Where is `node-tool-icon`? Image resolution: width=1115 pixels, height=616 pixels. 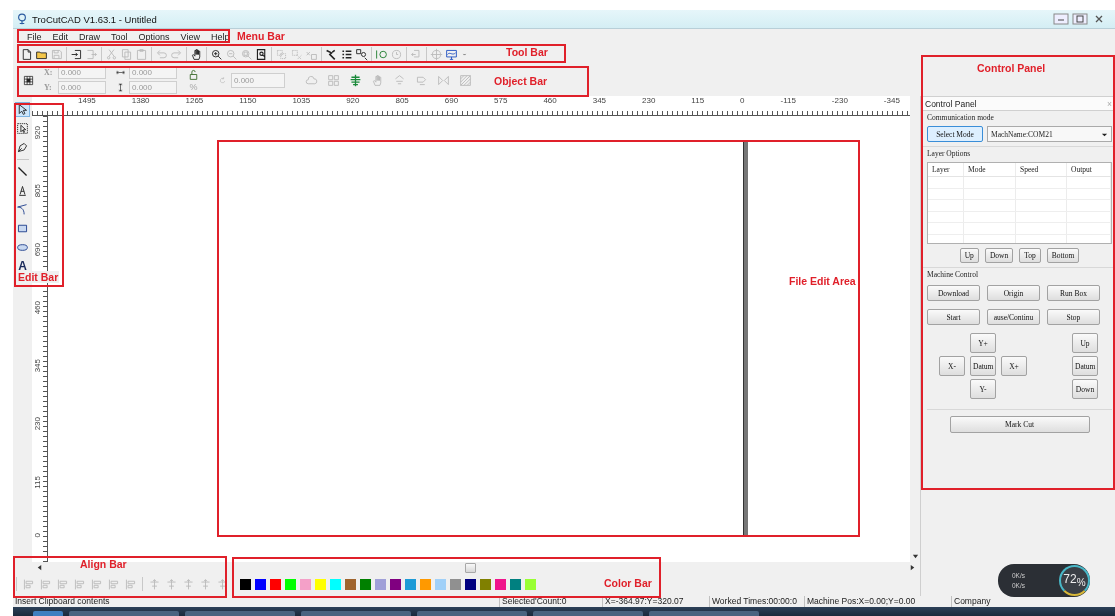
node-tool-icon is located at coordinates (331, 54).